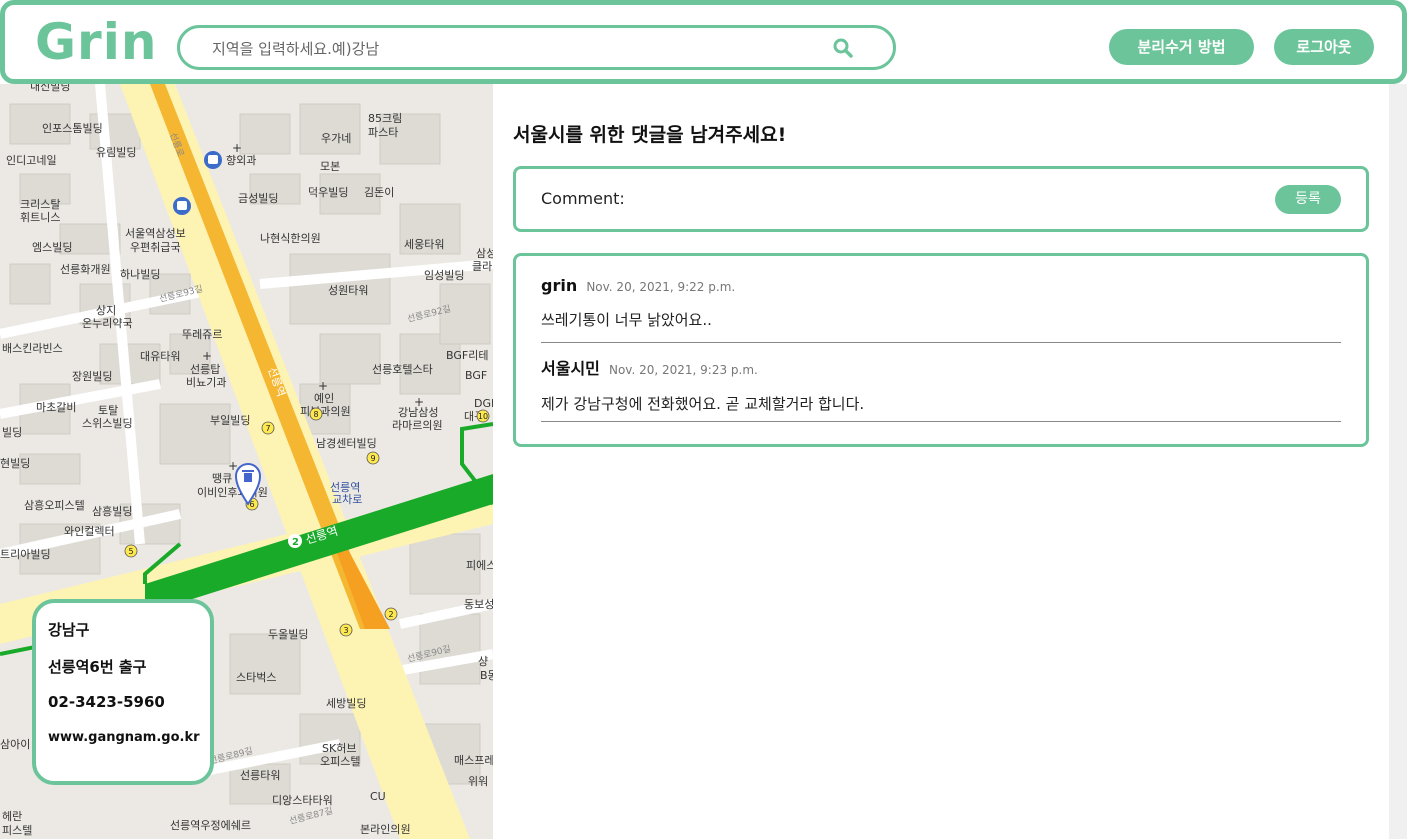 The image size is (1407, 839). Describe the element at coordinates (424, 244) in the screenshot. I see `map-label: 세웅타워` at that location.